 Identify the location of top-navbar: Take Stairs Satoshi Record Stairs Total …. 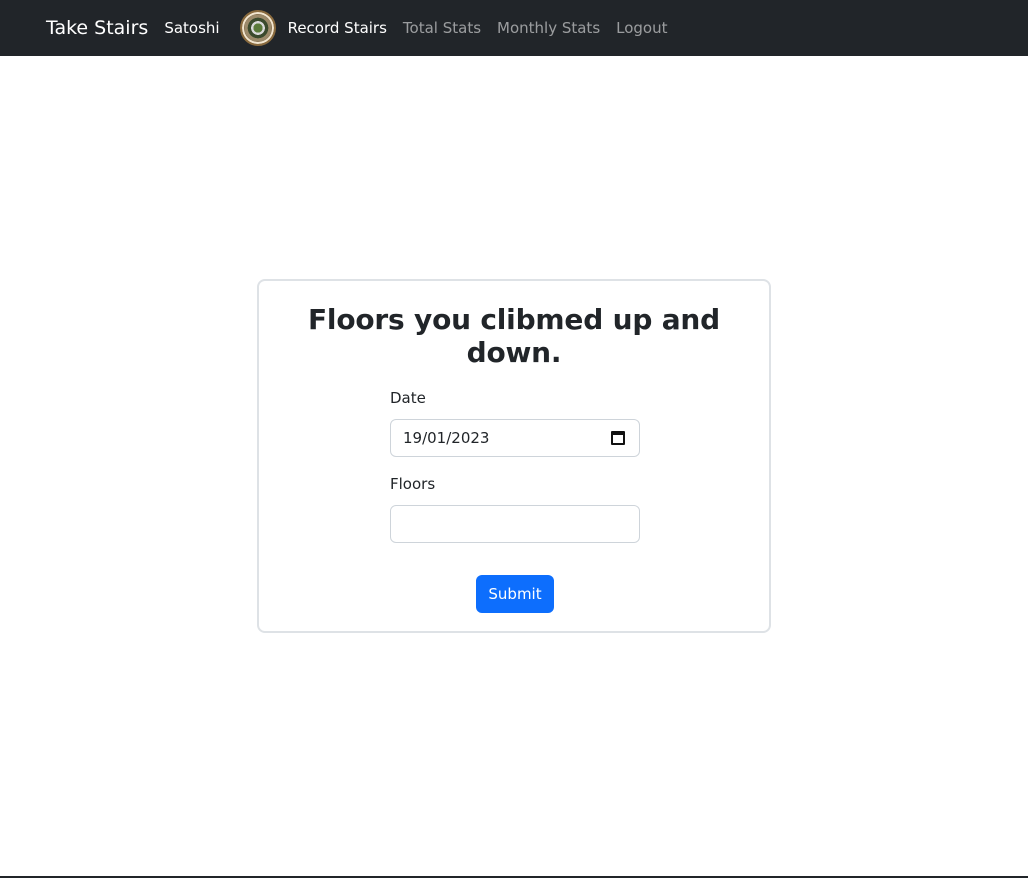
(514, 28).